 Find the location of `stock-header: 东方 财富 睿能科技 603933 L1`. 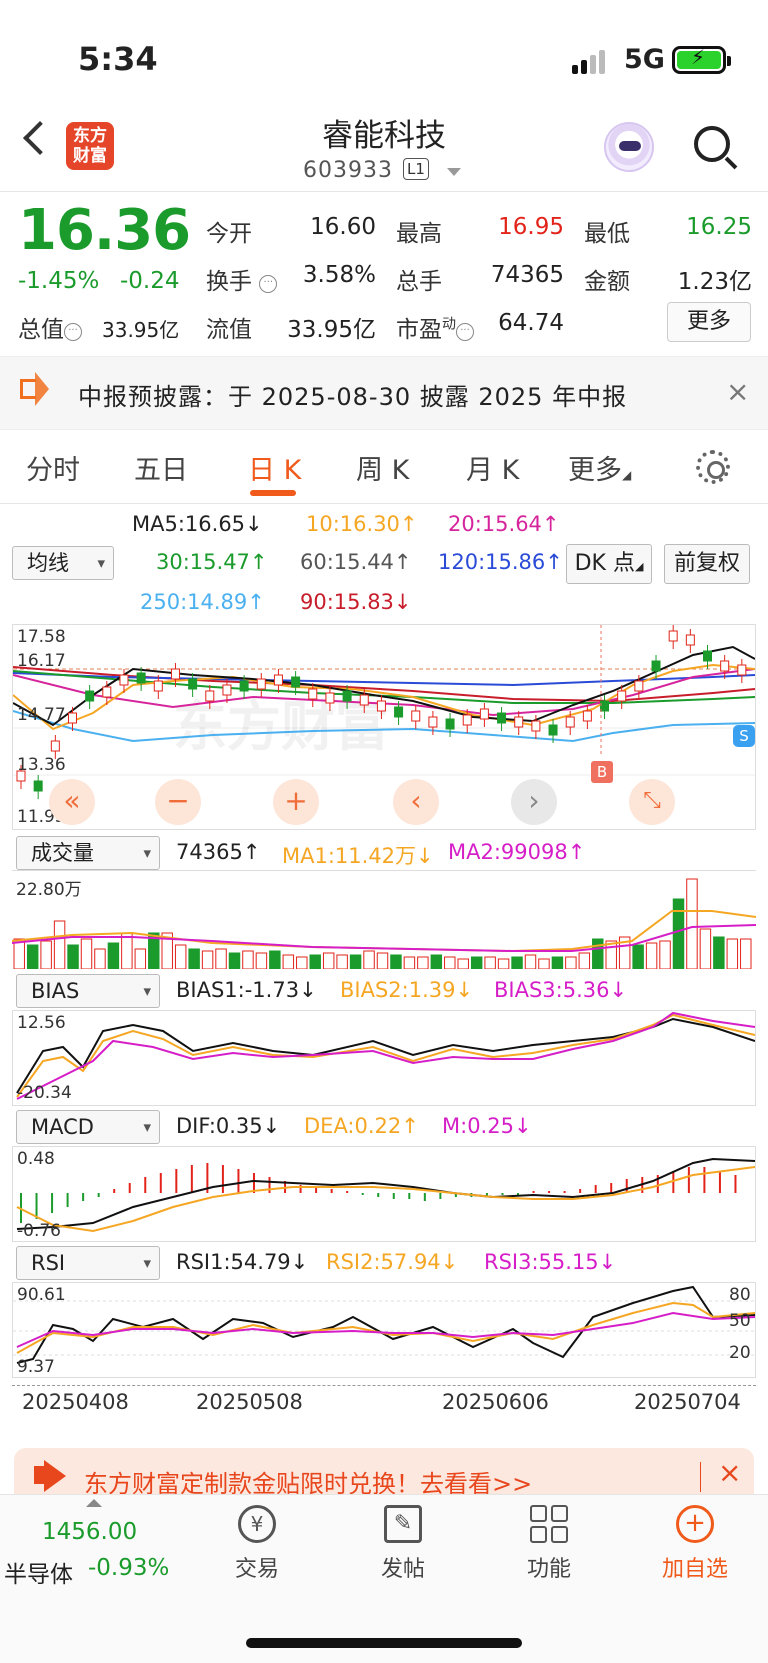

stock-header: 东方 财富 睿能科技 603933 L1 is located at coordinates (384, 146).